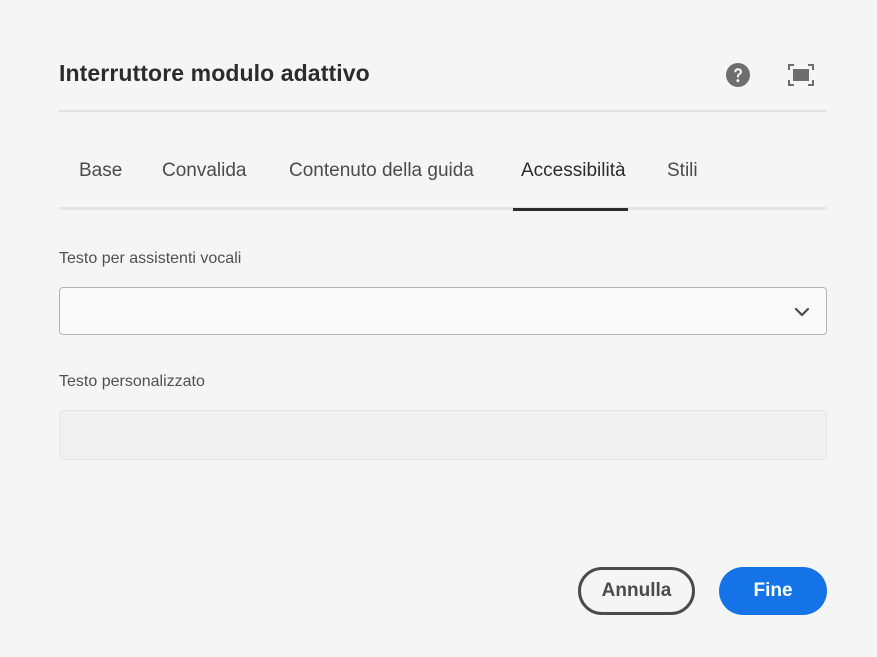 This screenshot has height=657, width=877. I want to click on fullscreen-icon, so click(801, 75).